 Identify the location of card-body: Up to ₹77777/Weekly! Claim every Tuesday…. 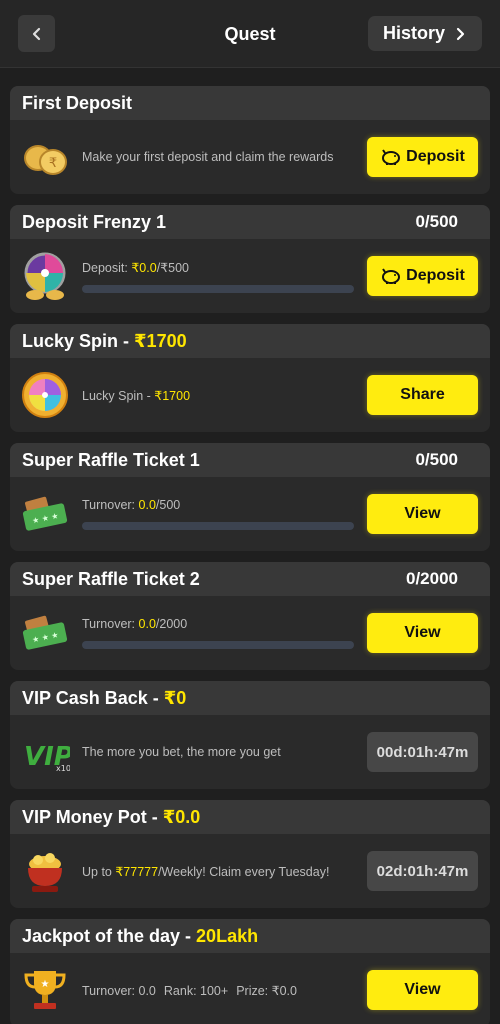
(250, 871).